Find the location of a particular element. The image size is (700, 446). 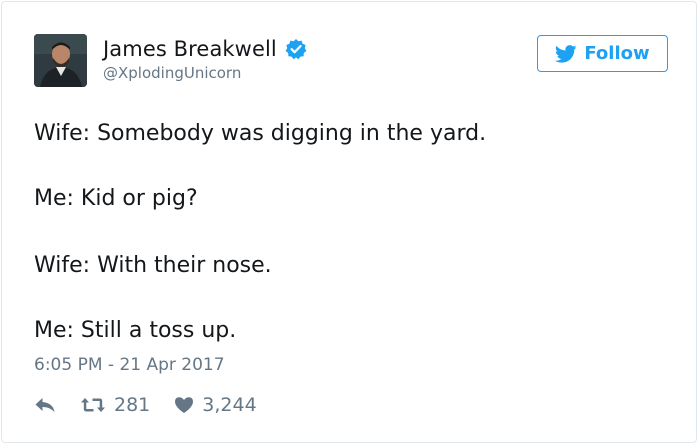

tweet-timestamp: 6:05 PM - 21 Apr 2017 is located at coordinates (129, 365).